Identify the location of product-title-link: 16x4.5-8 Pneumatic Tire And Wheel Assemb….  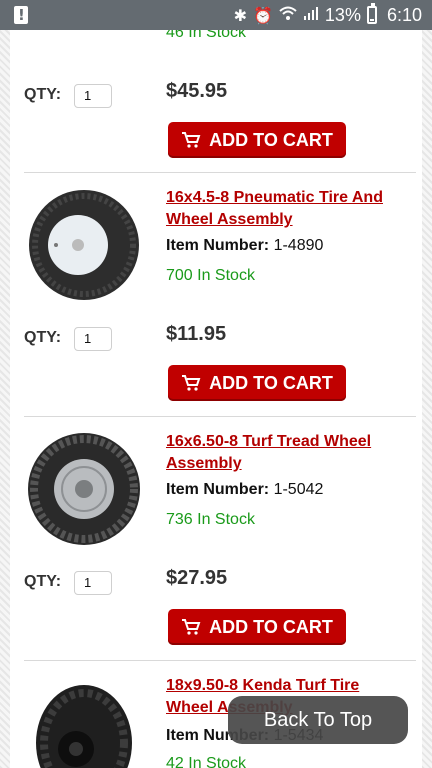
(284, 209).